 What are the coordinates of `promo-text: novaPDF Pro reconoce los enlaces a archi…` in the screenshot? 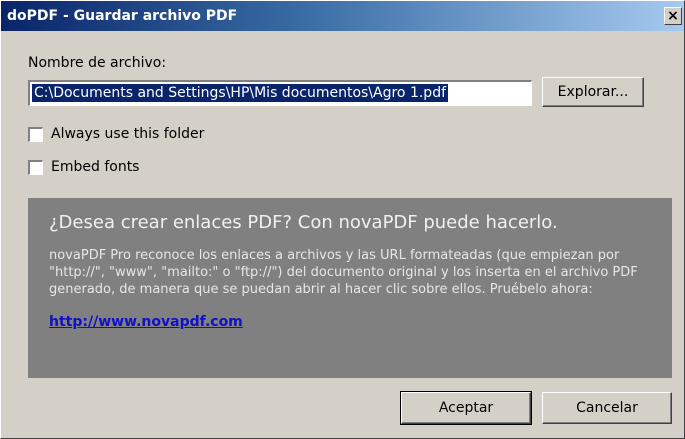 It's located at (343, 272).